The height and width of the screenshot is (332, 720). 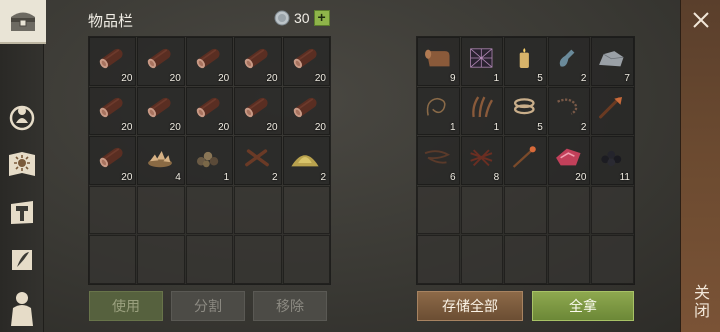 I want to click on storage-slot: 20, so click(x=569, y=160).